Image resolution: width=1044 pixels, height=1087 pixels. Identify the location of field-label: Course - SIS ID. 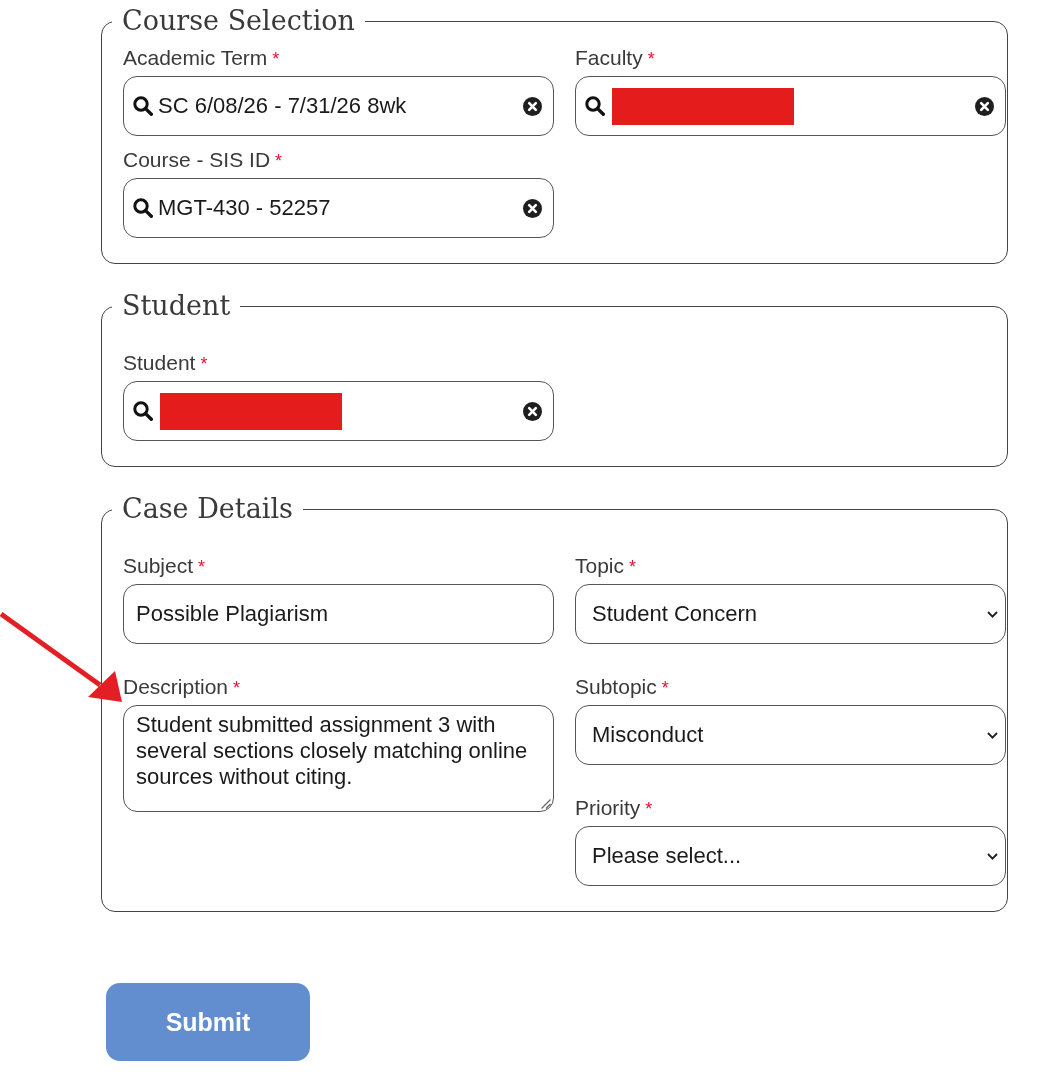
(197, 159).